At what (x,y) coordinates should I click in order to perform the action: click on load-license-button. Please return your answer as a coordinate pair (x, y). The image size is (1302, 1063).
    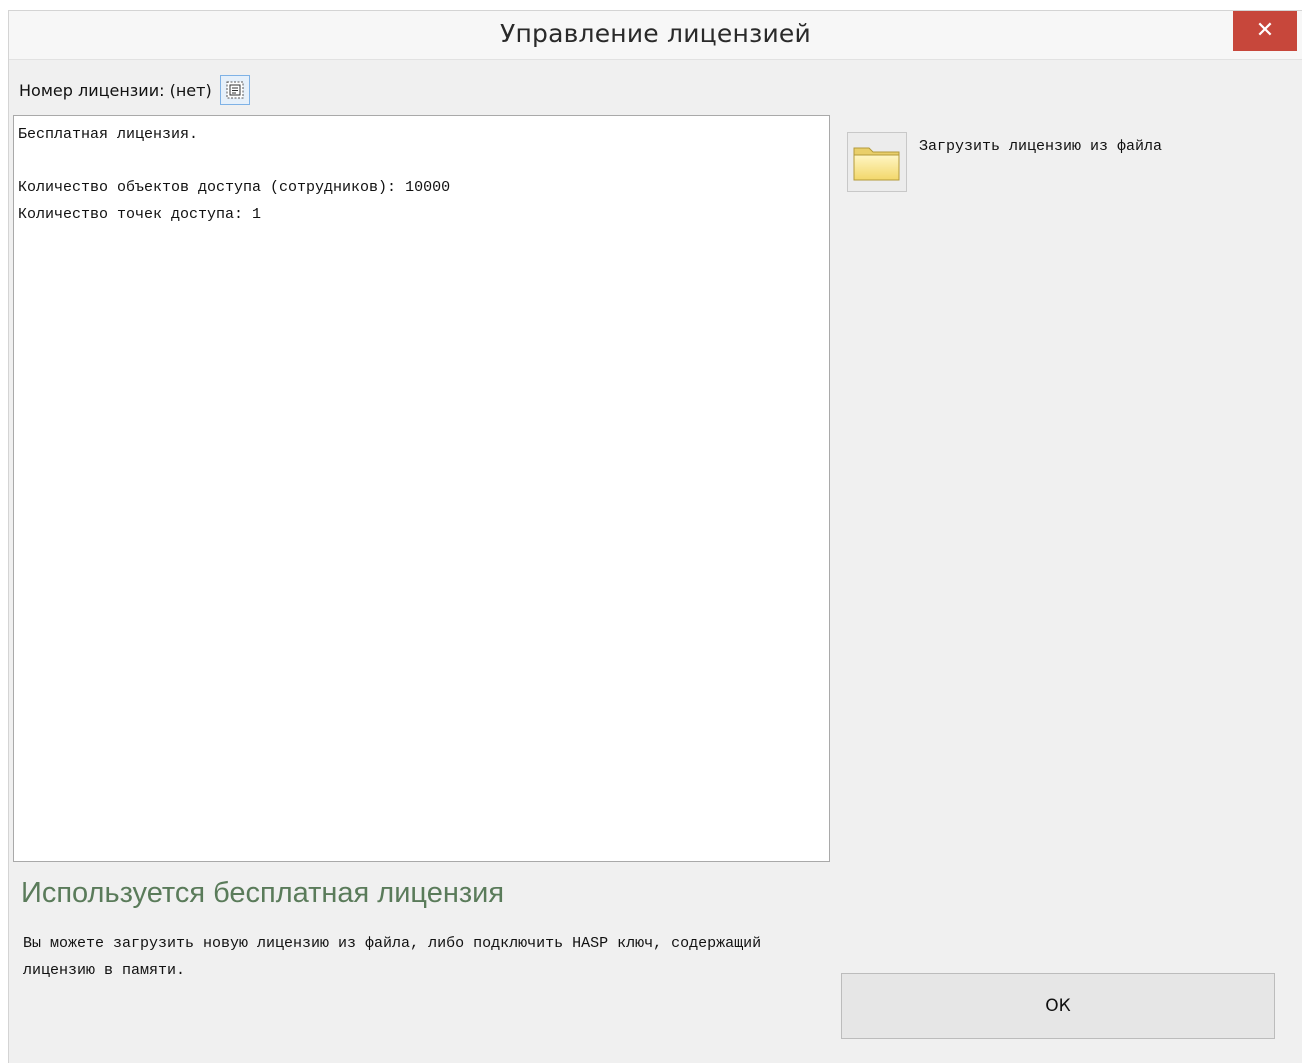
    Looking at the image, I should click on (877, 162).